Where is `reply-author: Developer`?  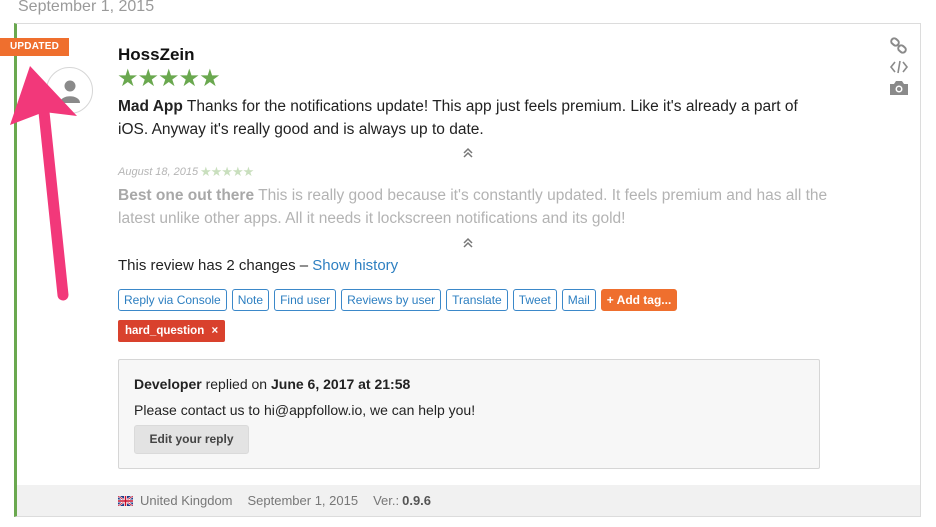
reply-author: Developer is located at coordinates (168, 384).